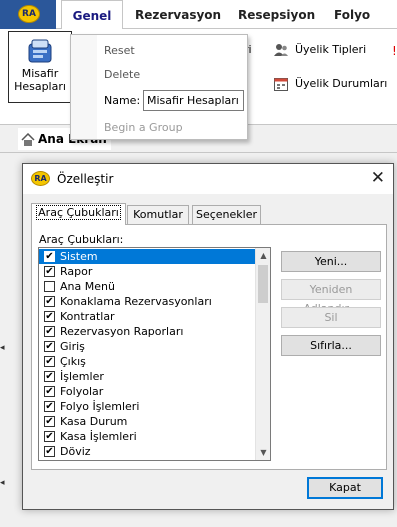 Image resolution: width=397 pixels, height=527 pixels. I want to click on context-menu-begin-group: Begin a Group, so click(143, 127).